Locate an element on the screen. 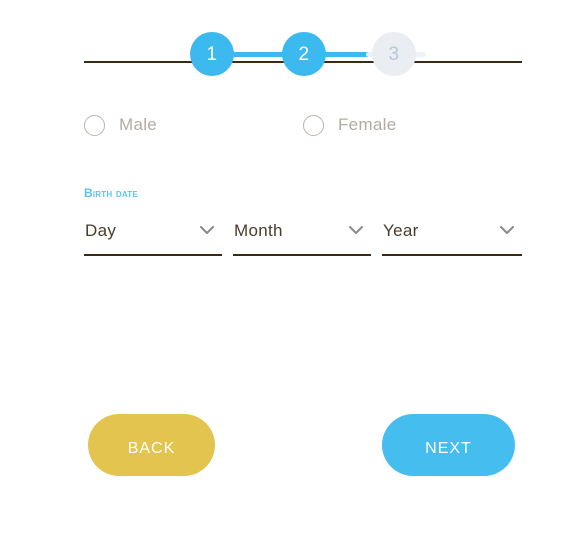  month-select: Month is located at coordinates (302, 234).